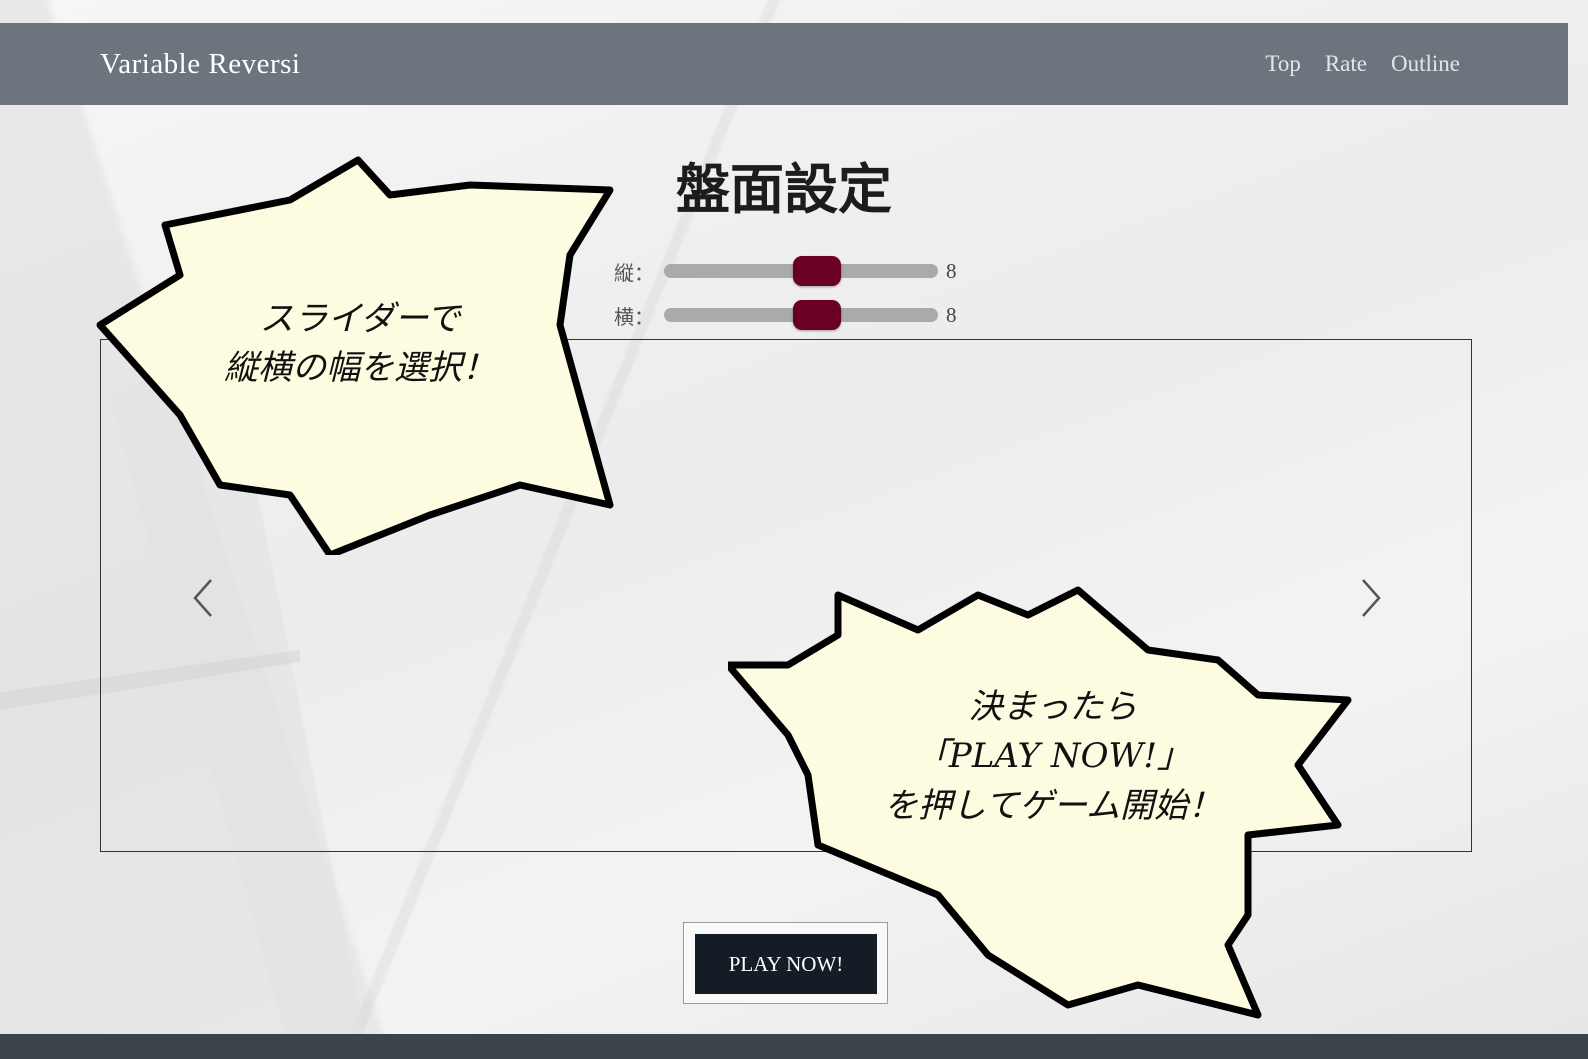  What do you see at coordinates (360, 368) in the screenshot?
I see `bubble-line: 縦横の幅を選択！` at bounding box center [360, 368].